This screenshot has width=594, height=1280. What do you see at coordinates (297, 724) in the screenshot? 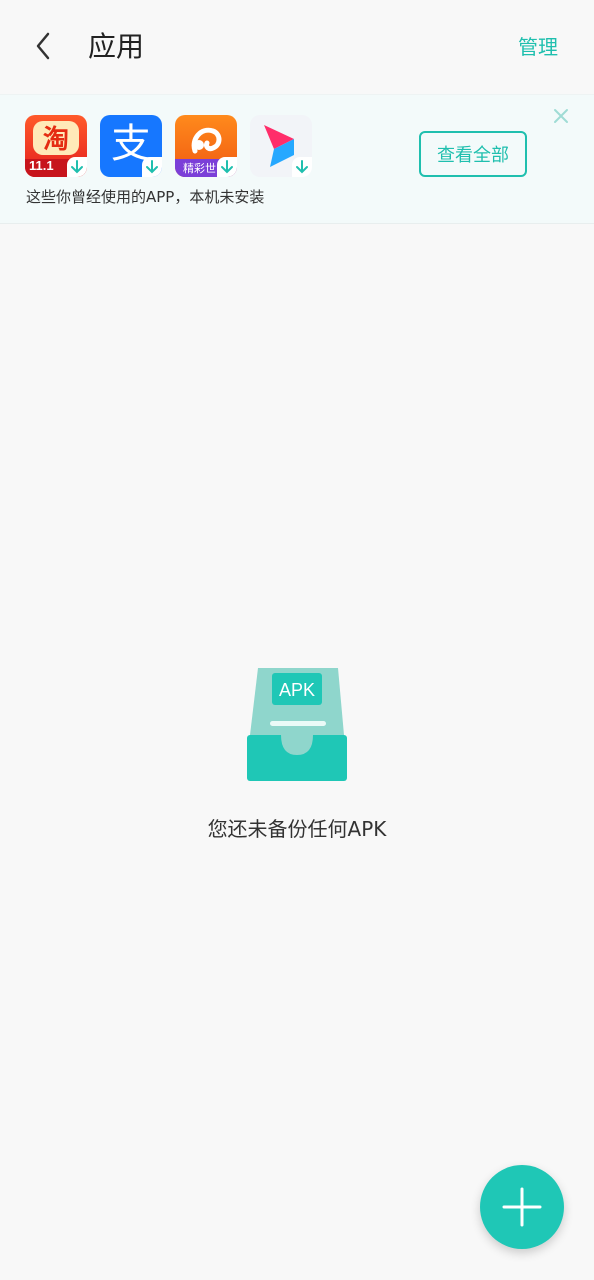
I see `empty-apk-illustration: APK` at bounding box center [297, 724].